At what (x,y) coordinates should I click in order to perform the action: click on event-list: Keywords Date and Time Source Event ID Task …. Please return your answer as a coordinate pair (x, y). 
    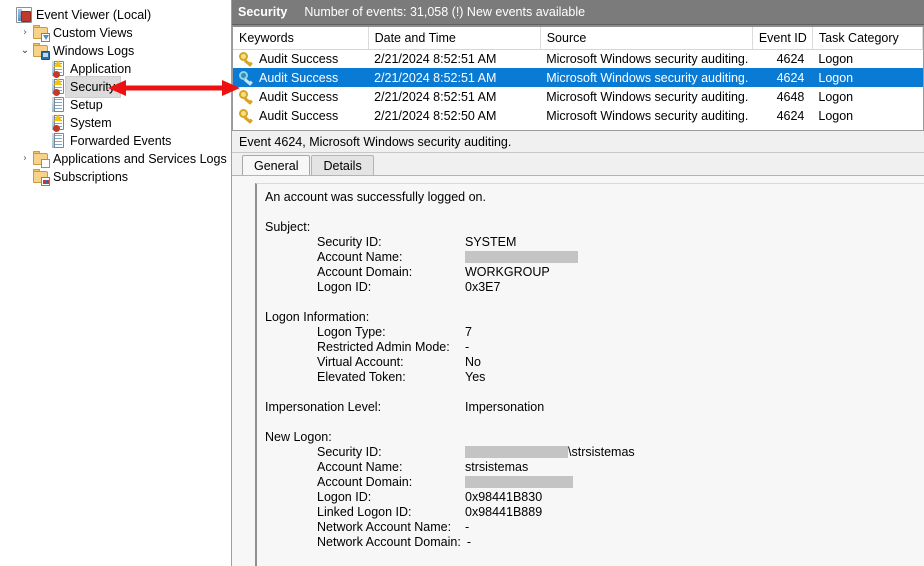
    Looking at the image, I should click on (578, 78).